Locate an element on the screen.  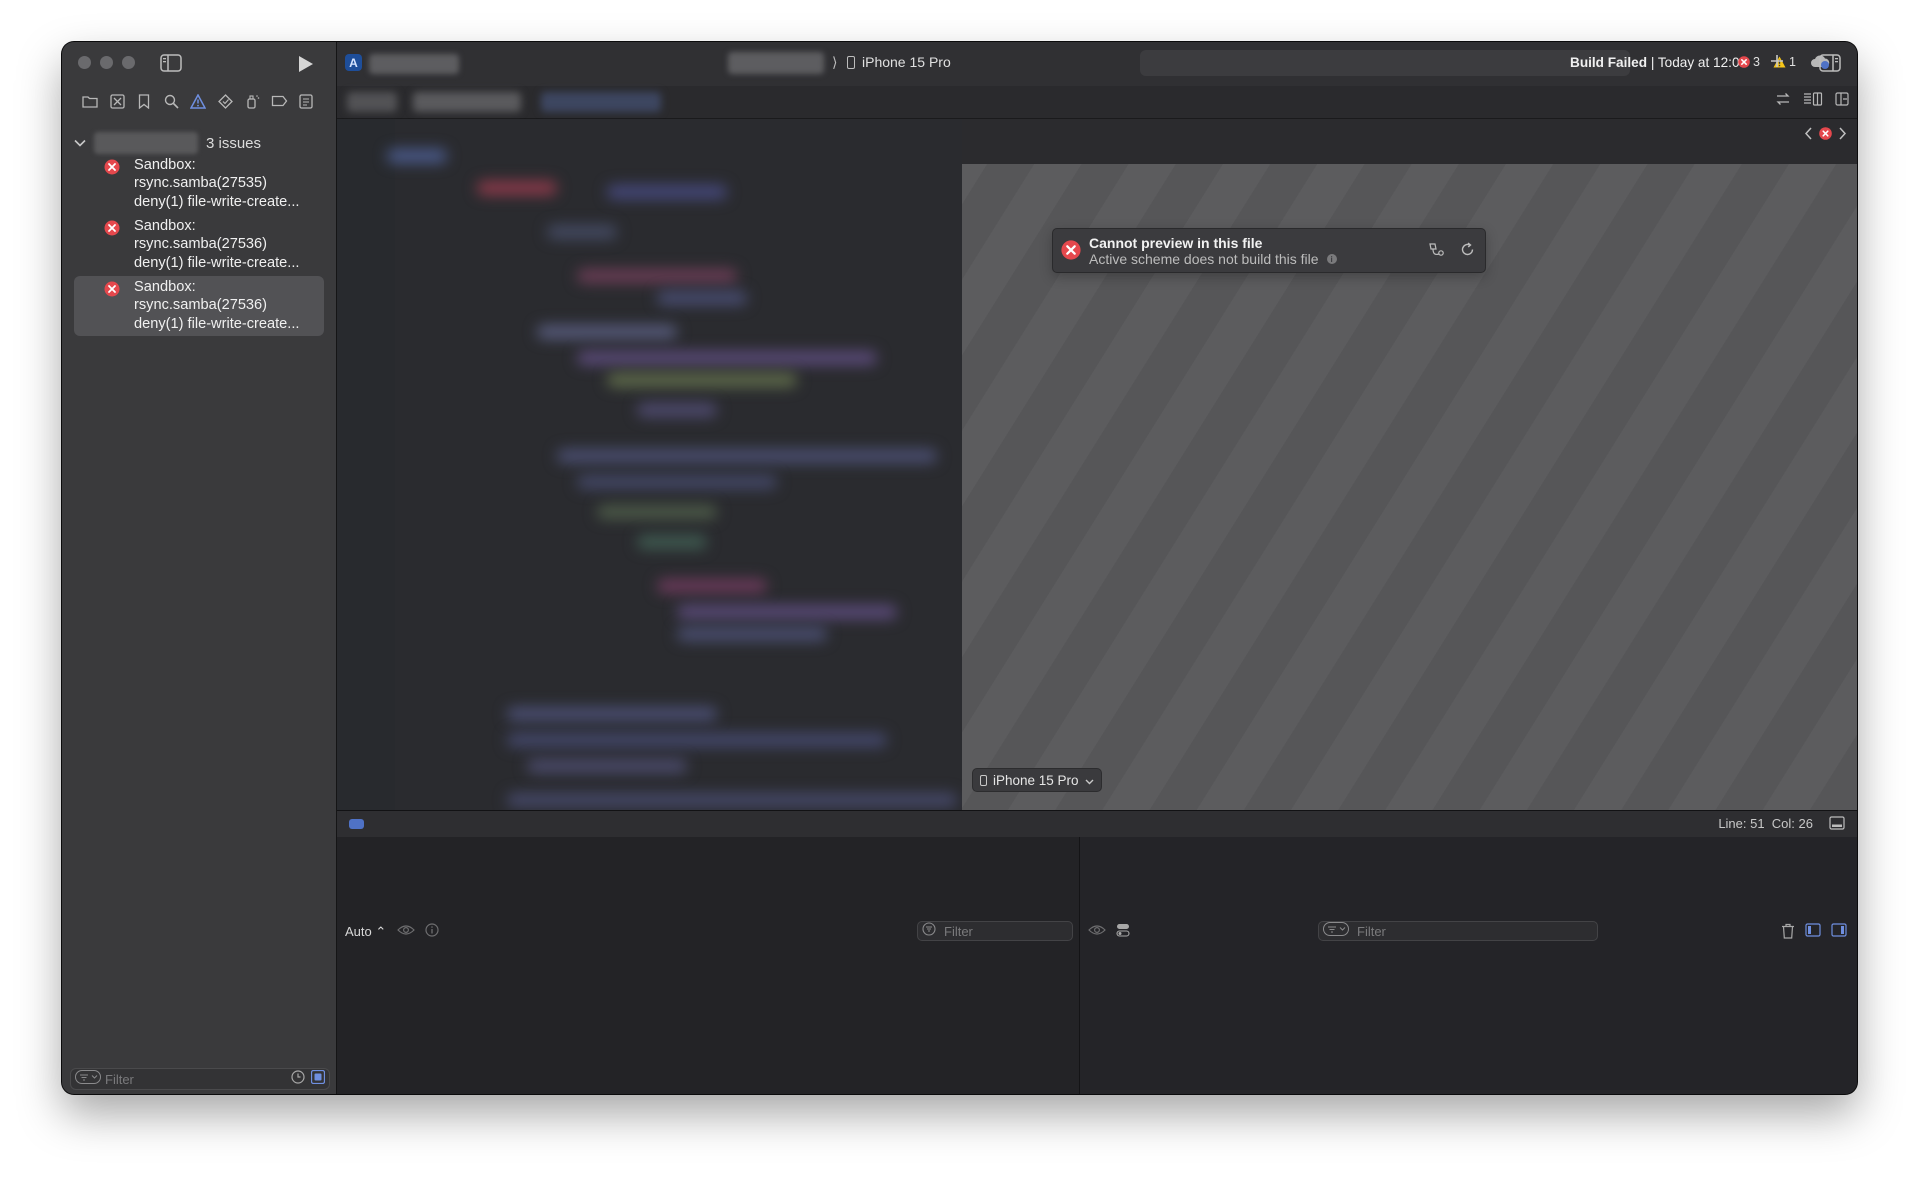
preview-error-subtitle: Active scheme does not build this file is located at coordinates (1204, 259).